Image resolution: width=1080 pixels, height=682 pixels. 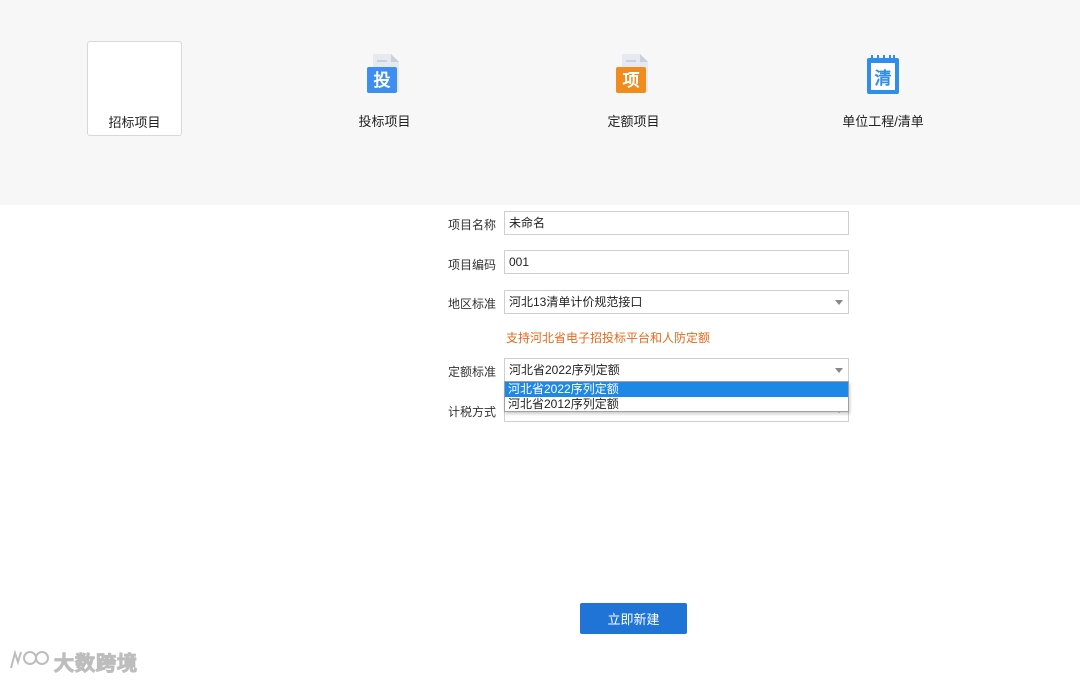 I want to click on tab-quota-project: 项 定额项目, so click(x=633, y=88).